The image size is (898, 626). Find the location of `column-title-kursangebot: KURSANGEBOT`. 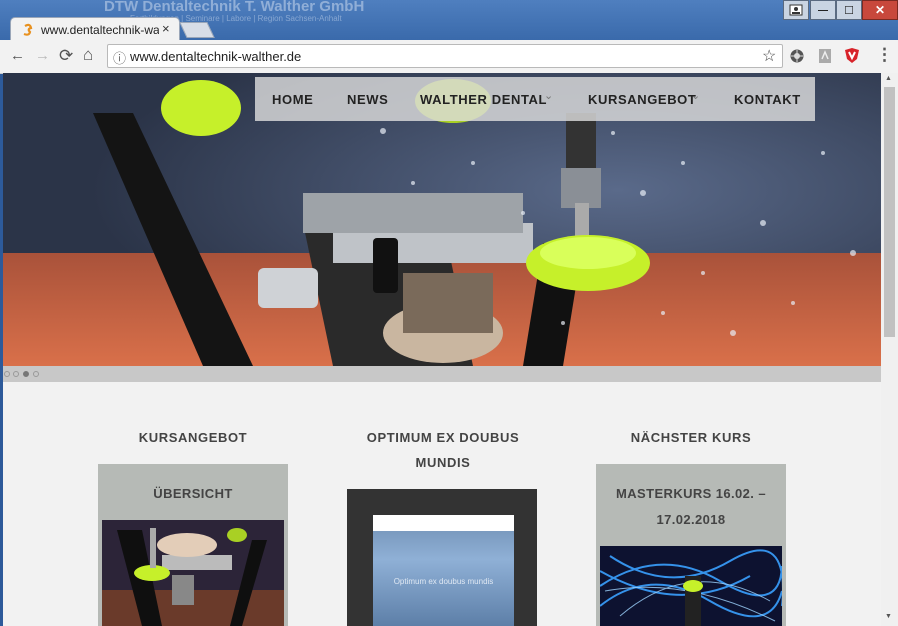

column-title-kursangebot: KURSANGEBOT is located at coordinates (193, 437).